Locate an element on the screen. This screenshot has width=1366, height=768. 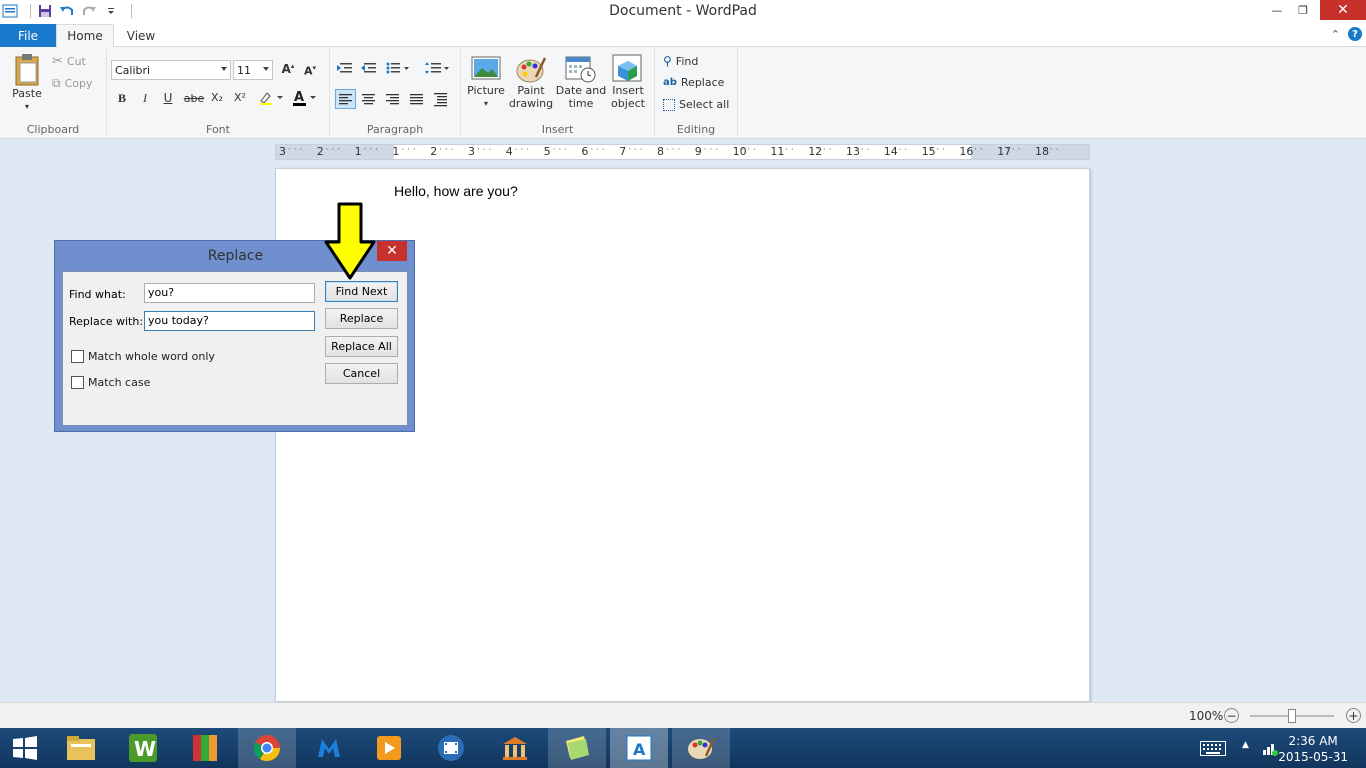
find-button: ⚲ Find is located at coordinates (680, 61).